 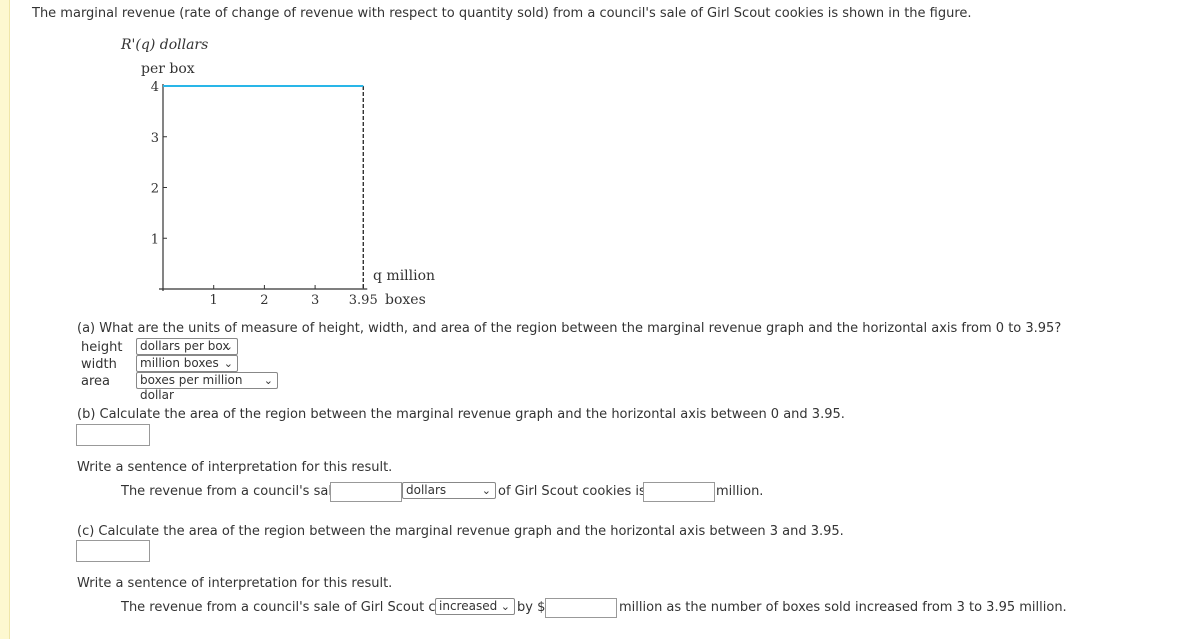 What do you see at coordinates (102, 347) in the screenshot?
I see `height-label: height` at bounding box center [102, 347].